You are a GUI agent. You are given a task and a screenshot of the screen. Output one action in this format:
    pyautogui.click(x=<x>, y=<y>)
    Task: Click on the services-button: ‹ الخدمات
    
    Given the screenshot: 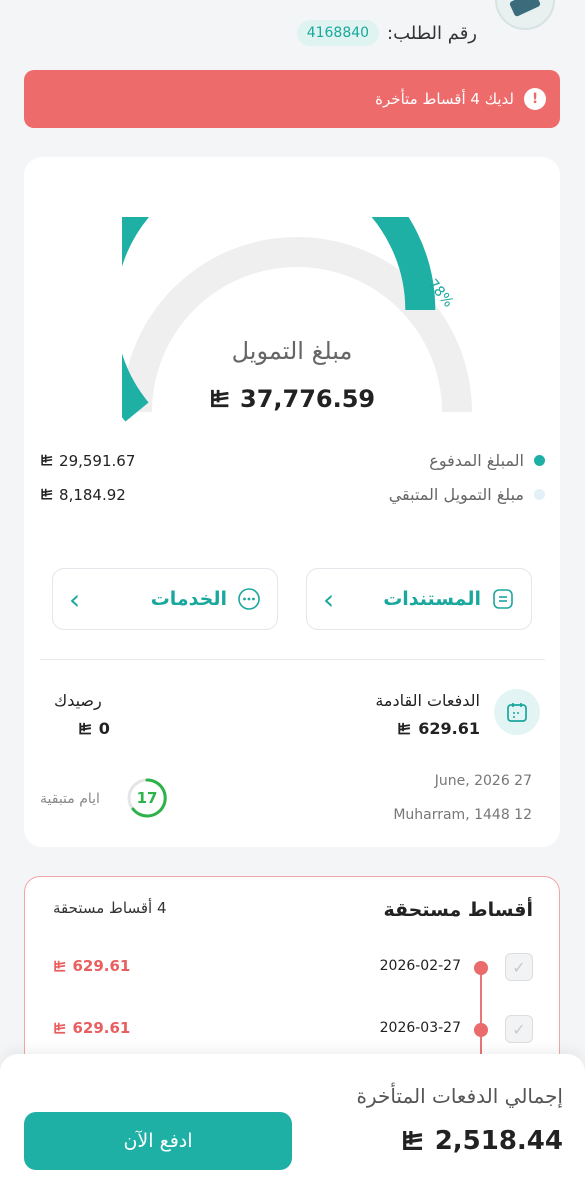 What is the action you would take?
    pyautogui.click(x=165, y=599)
    